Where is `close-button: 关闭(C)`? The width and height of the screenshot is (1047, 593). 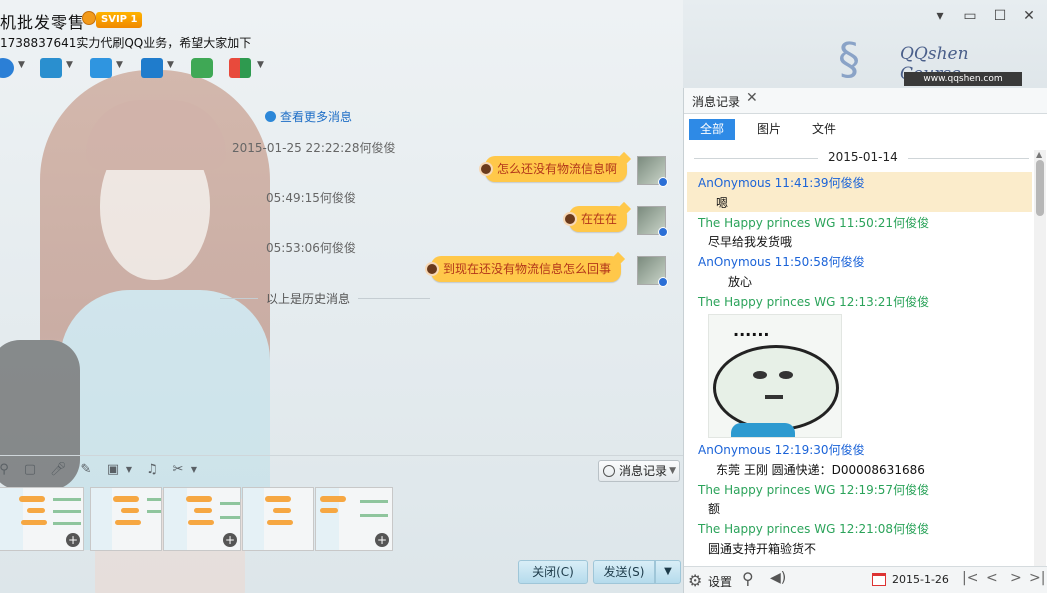
close-button: 关闭(C) is located at coordinates (553, 572).